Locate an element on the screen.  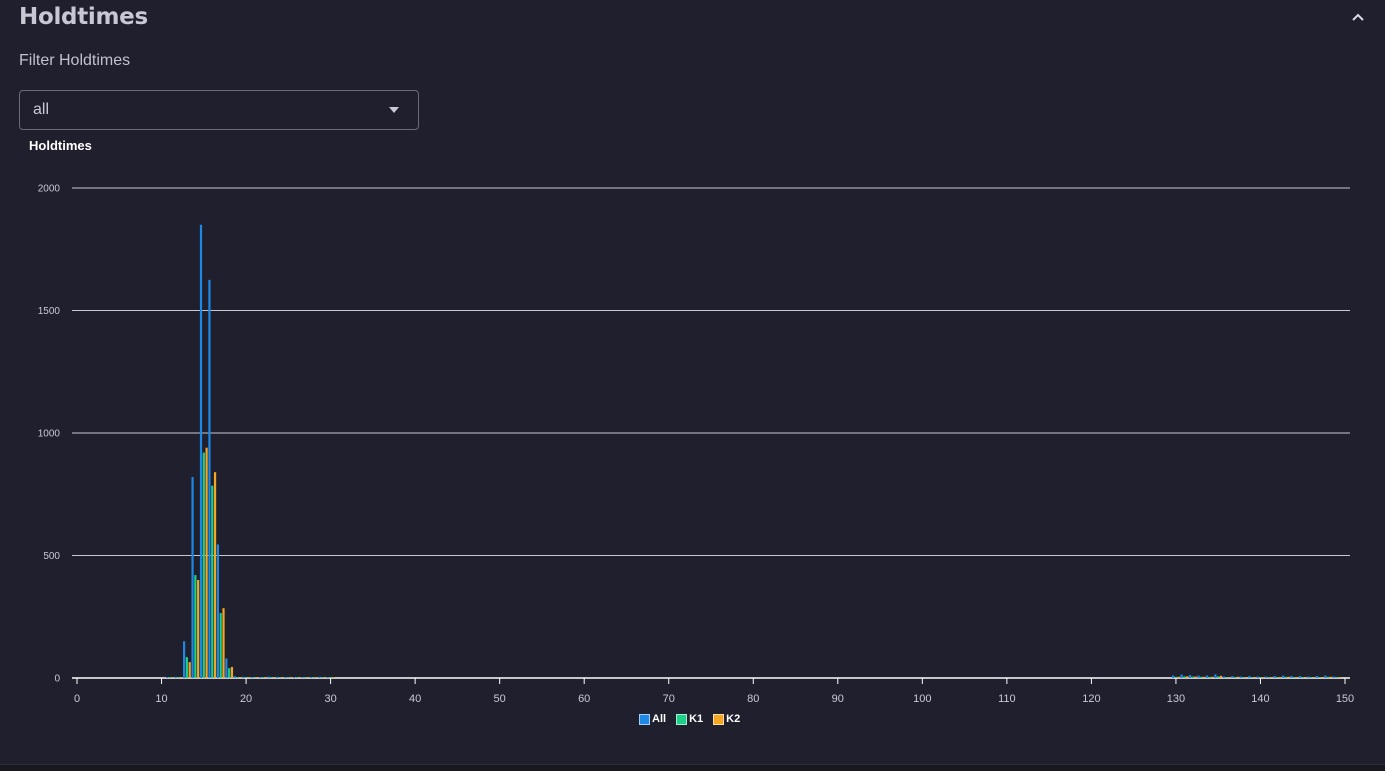
legend-item-k1: K1 is located at coordinates (689, 719).